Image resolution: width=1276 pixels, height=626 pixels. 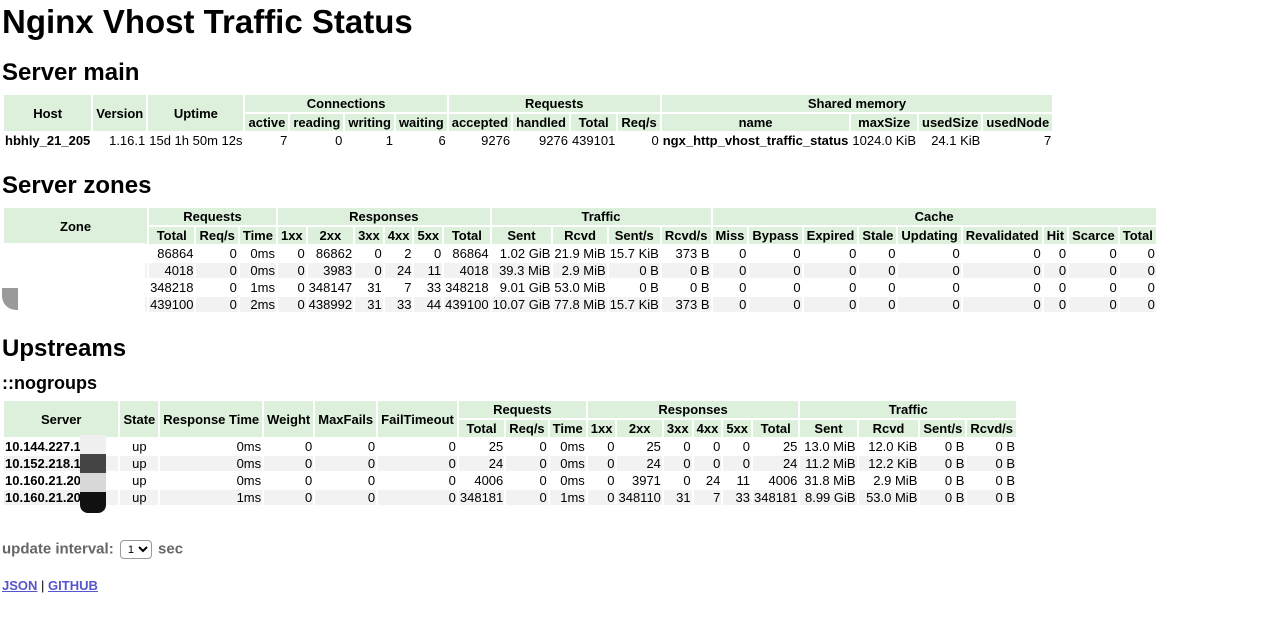 What do you see at coordinates (398, 304) in the screenshot?
I see `cell-r4xx: 33` at bounding box center [398, 304].